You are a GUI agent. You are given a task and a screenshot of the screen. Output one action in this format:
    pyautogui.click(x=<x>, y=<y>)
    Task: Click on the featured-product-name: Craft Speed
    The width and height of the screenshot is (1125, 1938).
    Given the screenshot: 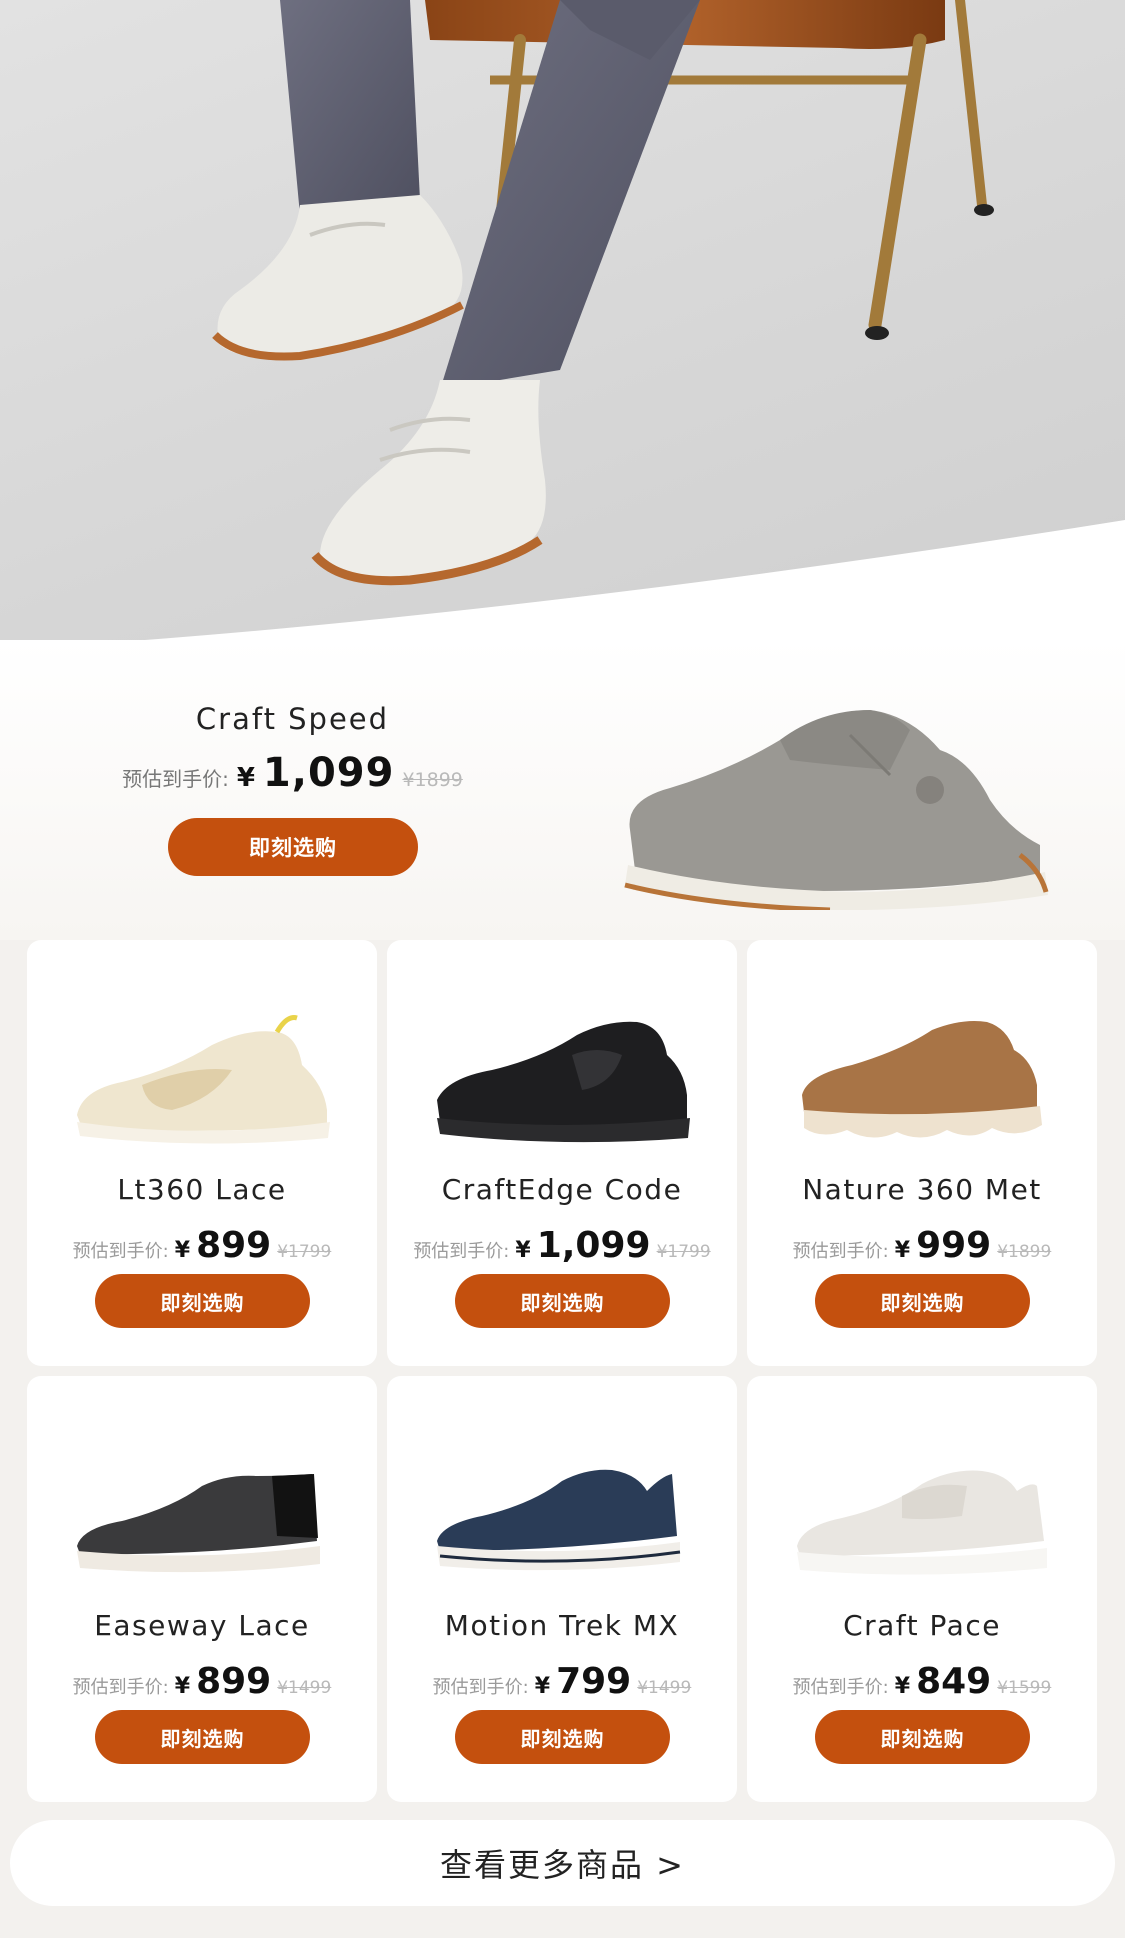 What is the action you would take?
    pyautogui.click(x=292, y=719)
    